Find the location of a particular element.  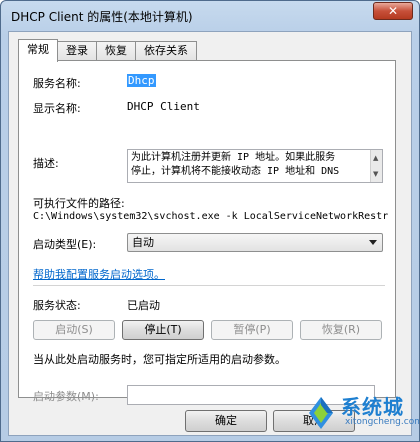

startup-type-select: 自动 is located at coordinates (255, 242).